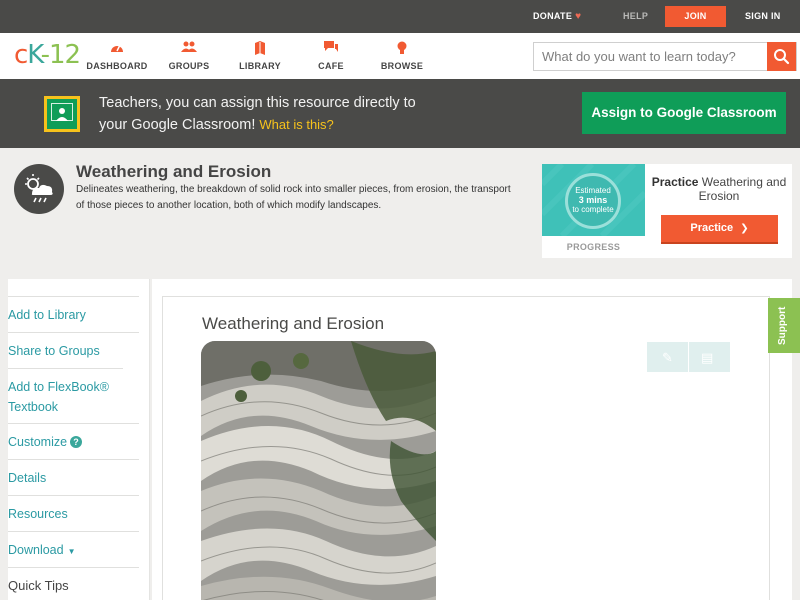 This screenshot has width=800, height=600. Describe the element at coordinates (293, 323) in the screenshot. I see `content-title: Weathering and Erosion` at that location.